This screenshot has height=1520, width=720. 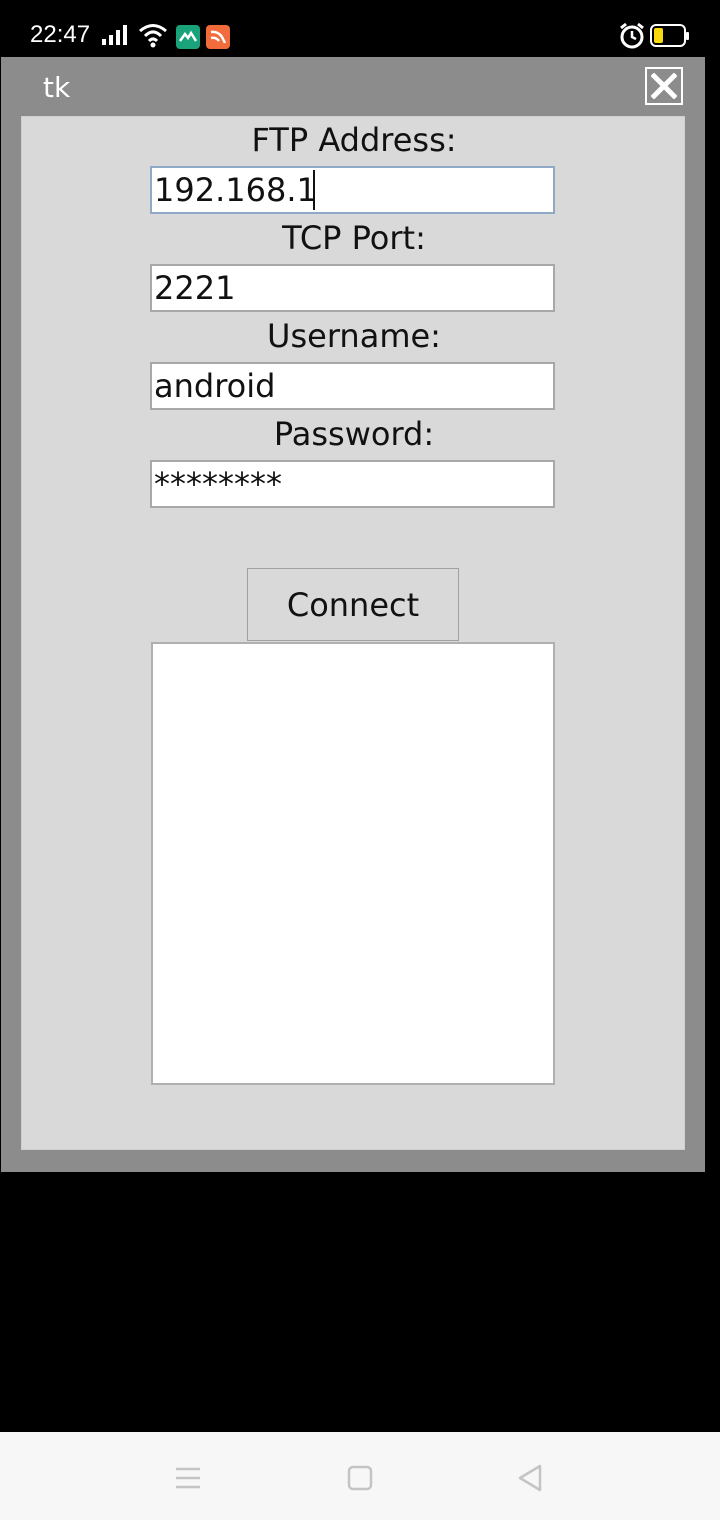 I want to click on close-icon, so click(x=664, y=86).